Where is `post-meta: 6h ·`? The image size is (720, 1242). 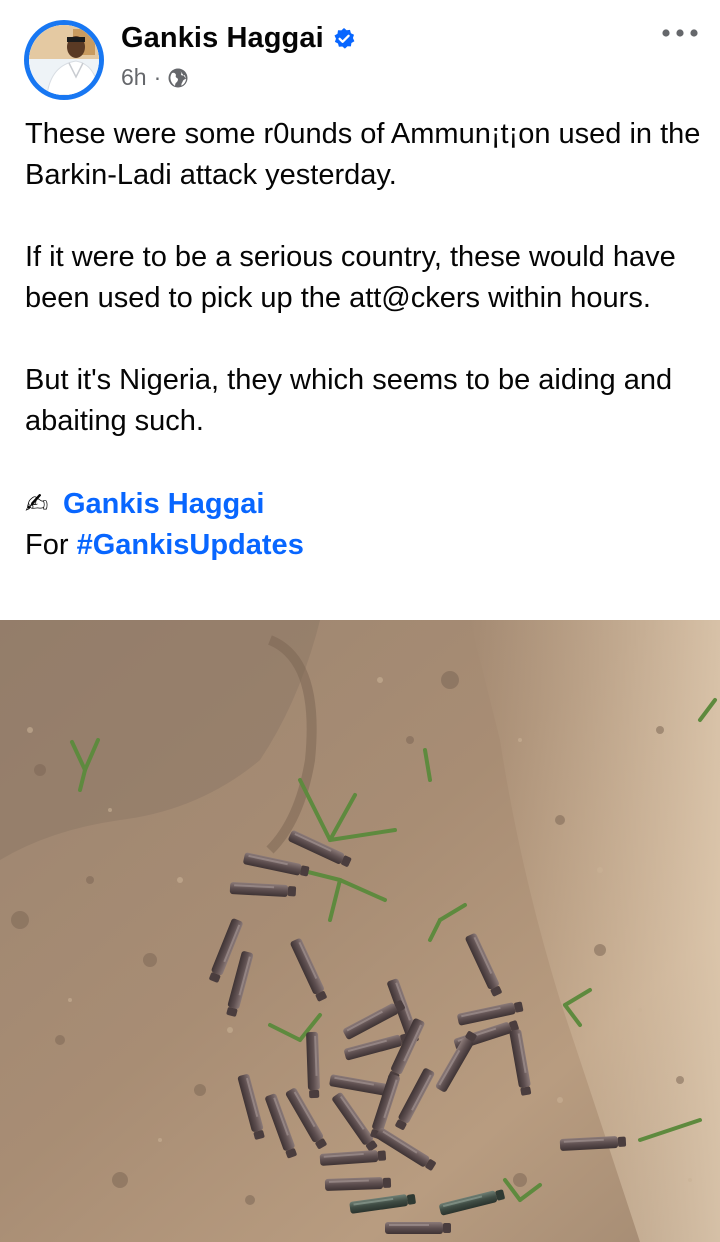
post-meta: 6h · is located at coordinates (155, 77).